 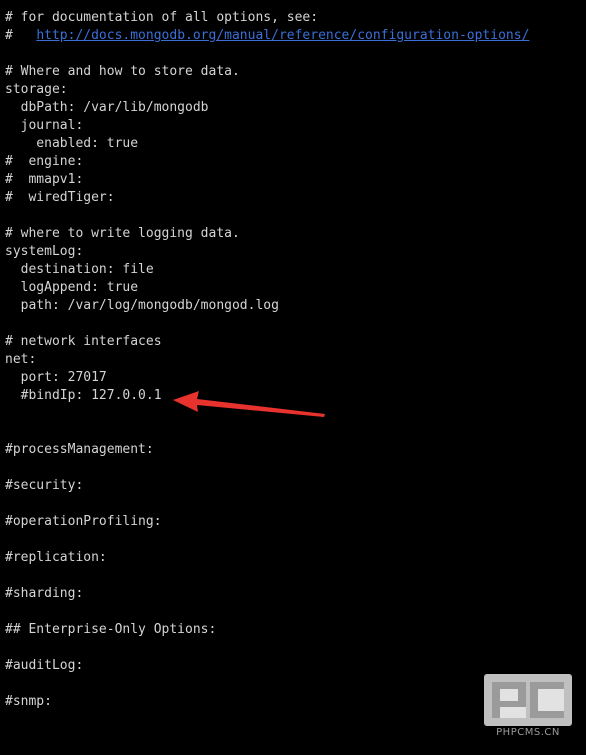 What do you see at coordinates (249, 404) in the screenshot?
I see `arrow-icon` at bounding box center [249, 404].